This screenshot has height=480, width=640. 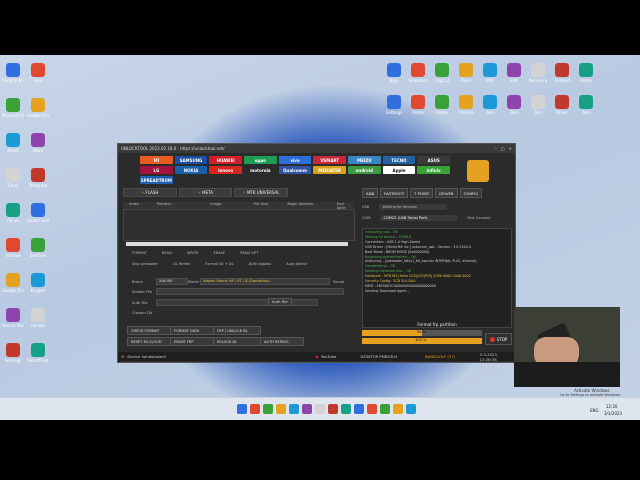 I want to click on desktop-icon: Eset, so click(x=38, y=73).